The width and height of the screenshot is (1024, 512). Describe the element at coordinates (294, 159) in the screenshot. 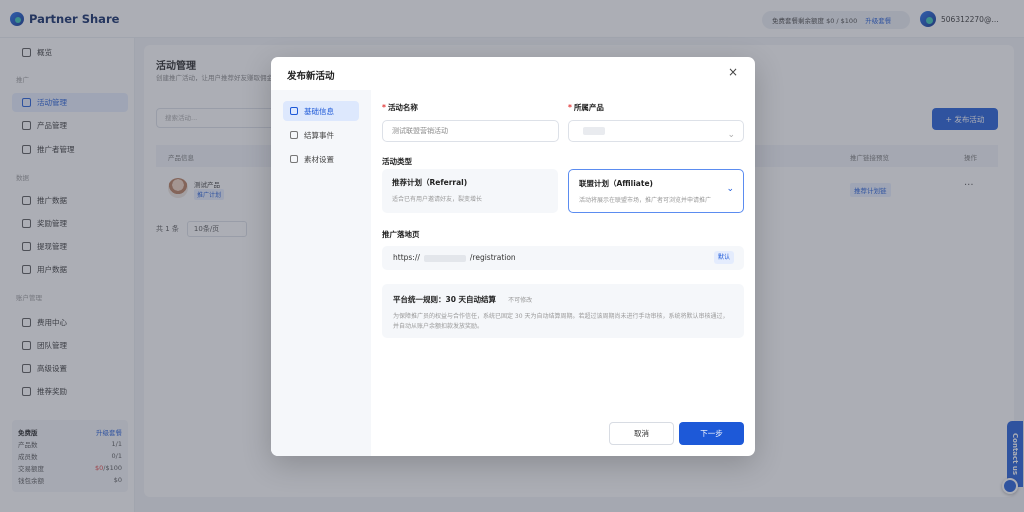

I see `gear-icon` at that location.